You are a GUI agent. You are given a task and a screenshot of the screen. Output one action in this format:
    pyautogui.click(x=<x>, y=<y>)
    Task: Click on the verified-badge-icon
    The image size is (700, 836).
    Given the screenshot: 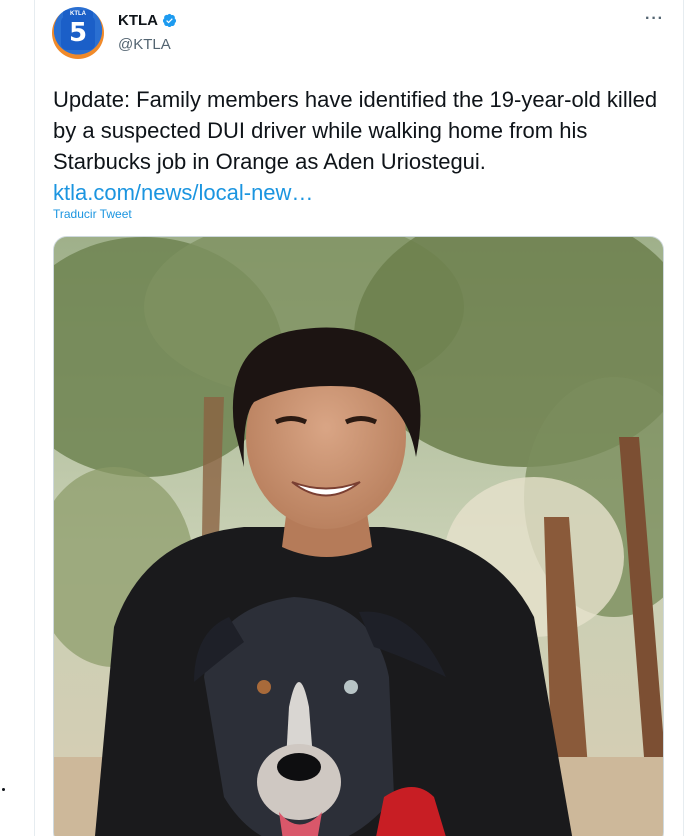 What is the action you would take?
    pyautogui.click(x=169, y=20)
    